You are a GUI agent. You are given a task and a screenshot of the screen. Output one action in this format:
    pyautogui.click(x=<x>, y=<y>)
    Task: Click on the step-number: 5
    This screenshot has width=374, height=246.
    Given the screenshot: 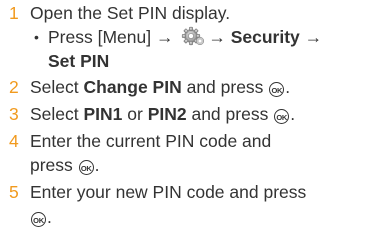 What is the action you would take?
    pyautogui.click(x=14, y=192)
    